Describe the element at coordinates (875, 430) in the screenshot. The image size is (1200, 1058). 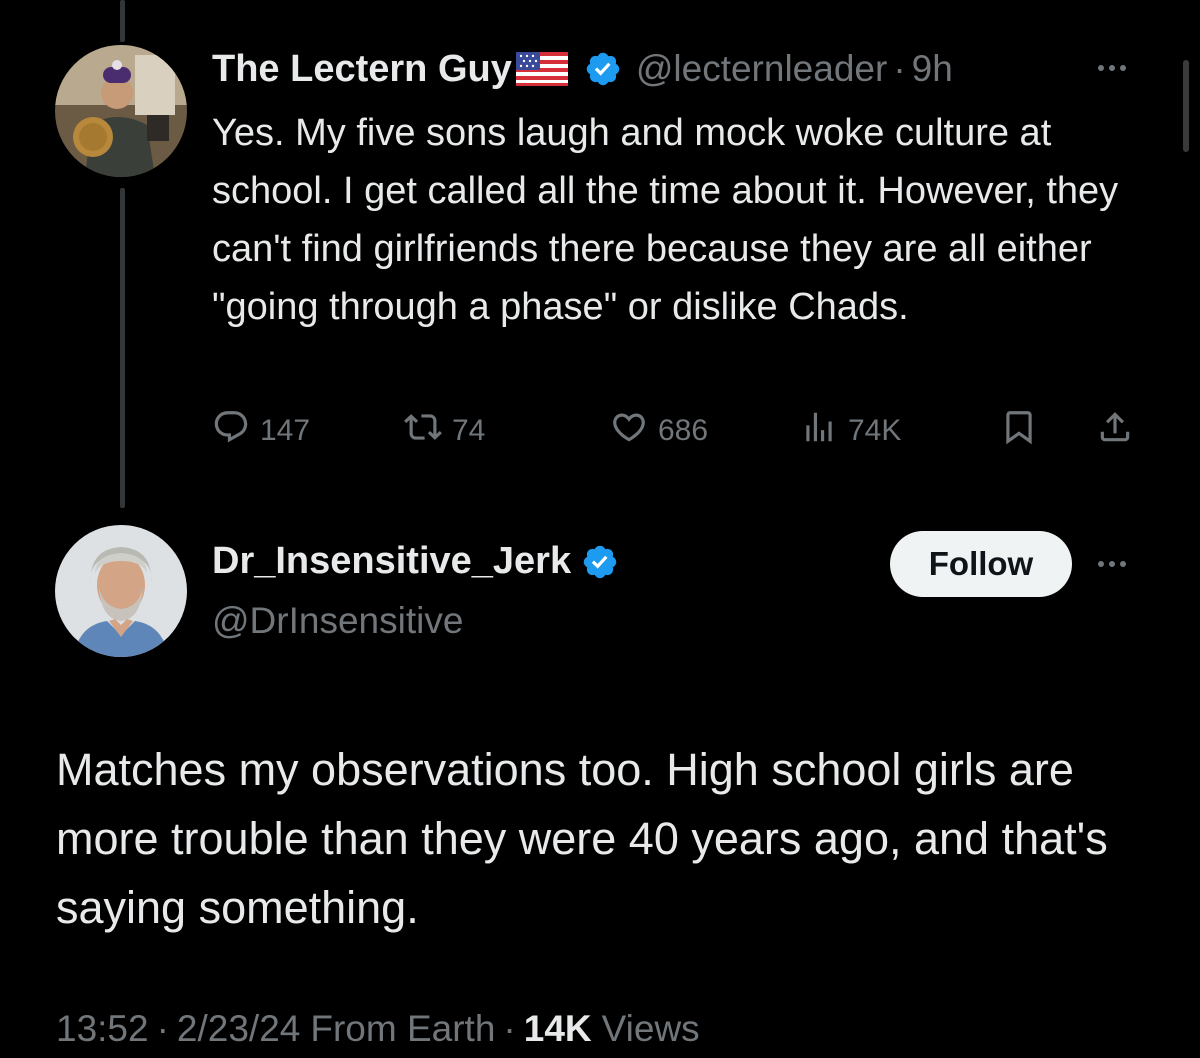
I see `views-count: 74K` at that location.